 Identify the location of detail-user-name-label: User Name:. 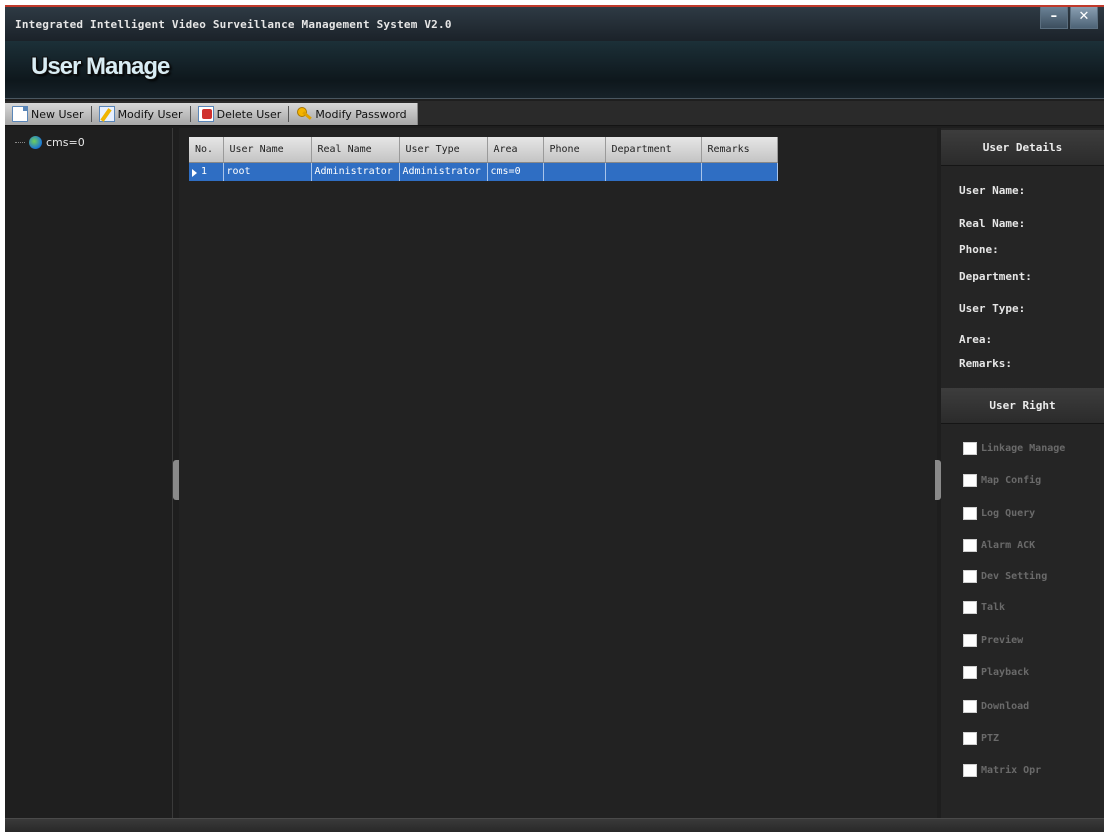
(992, 190).